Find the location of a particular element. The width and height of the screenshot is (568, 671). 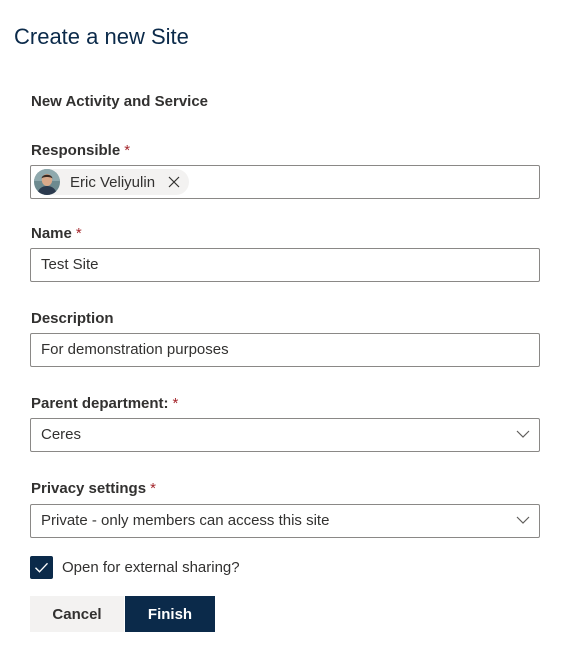

checkmark-icon is located at coordinates (42, 567).